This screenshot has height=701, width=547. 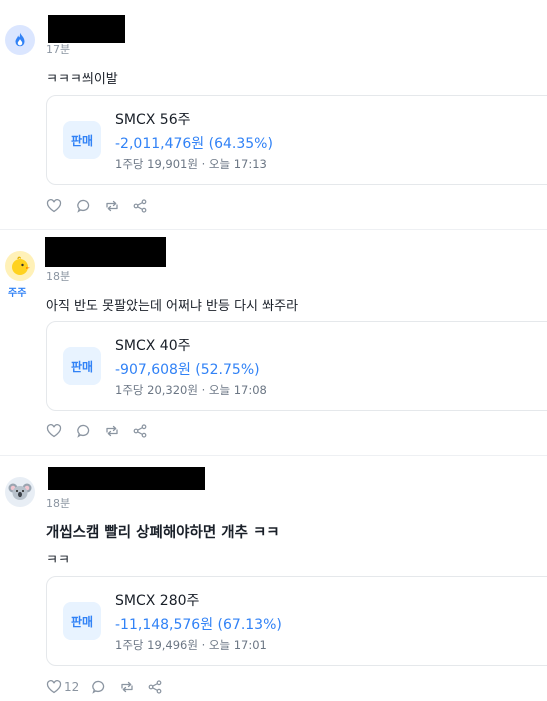 I want to click on post-body: 아직 반도 못팔았는데 어쩌냐 반등 다시 쏴주라, so click(x=172, y=306).